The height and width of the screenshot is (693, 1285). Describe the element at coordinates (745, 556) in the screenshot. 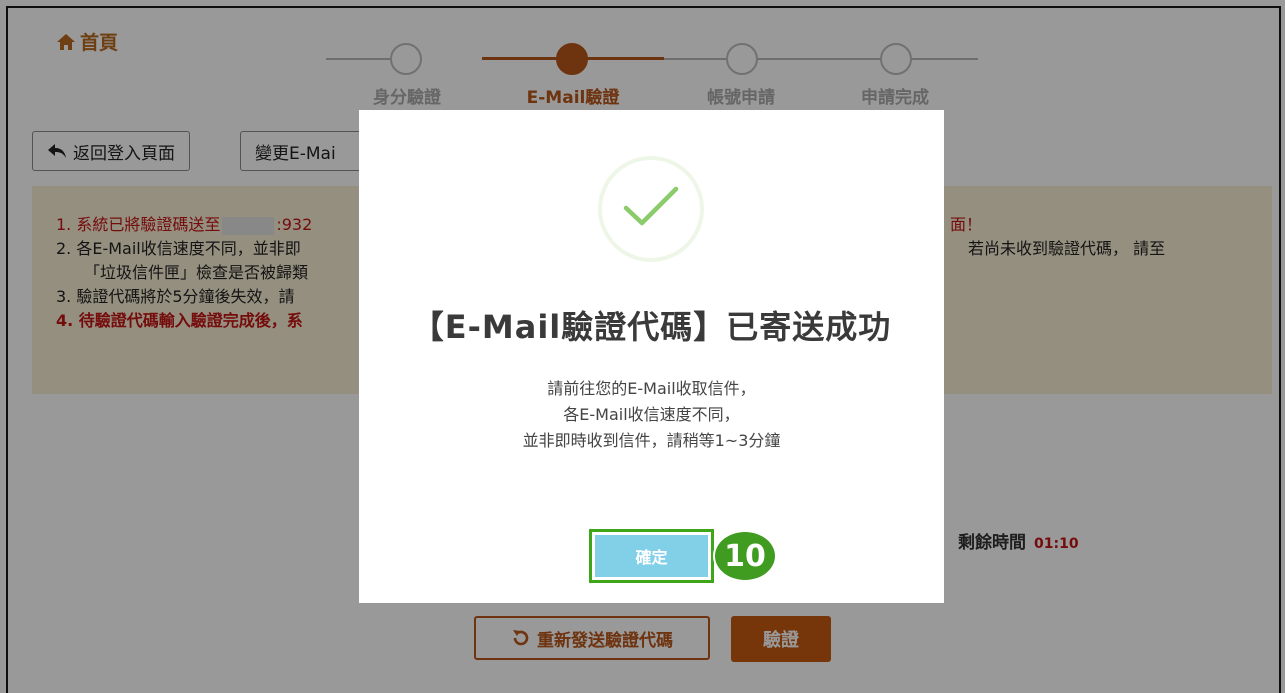

I see `tutorial-step-badge: 10` at that location.